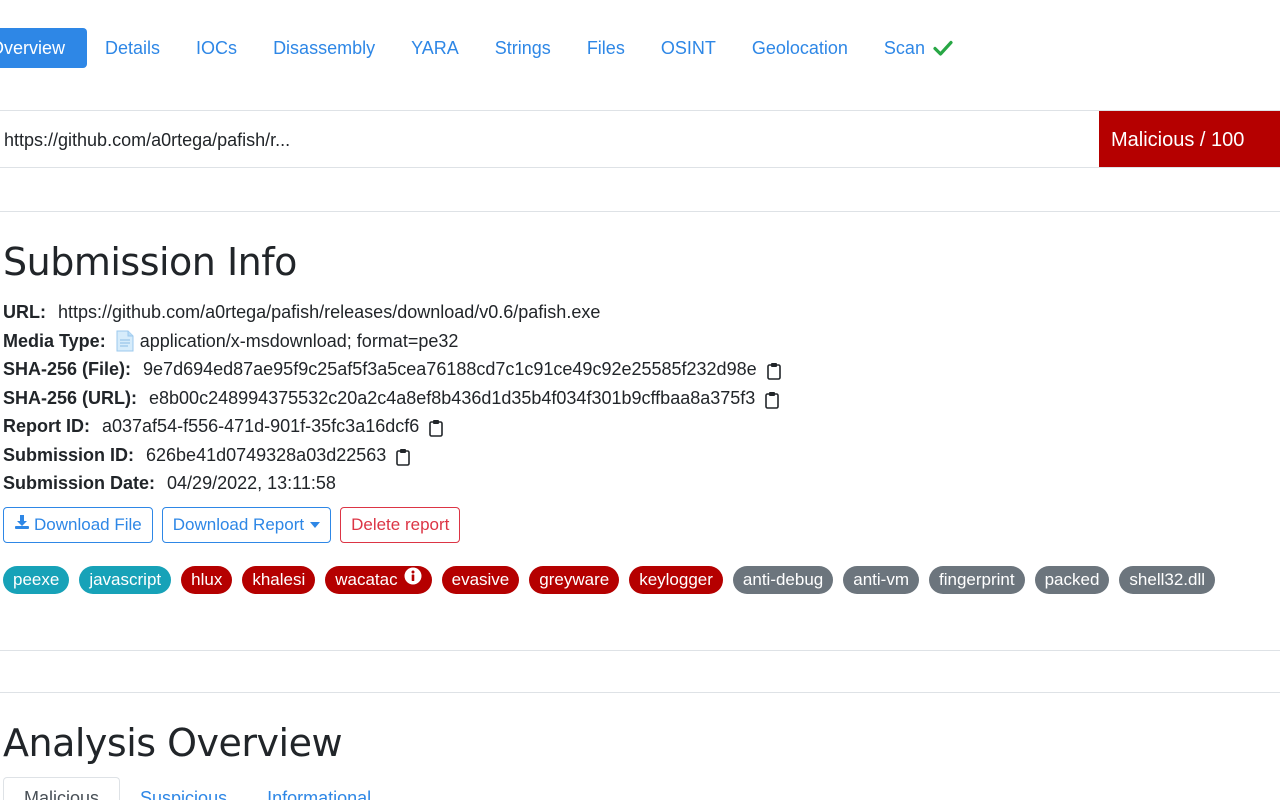  I want to click on delete-report-button: Delete report, so click(400, 525).